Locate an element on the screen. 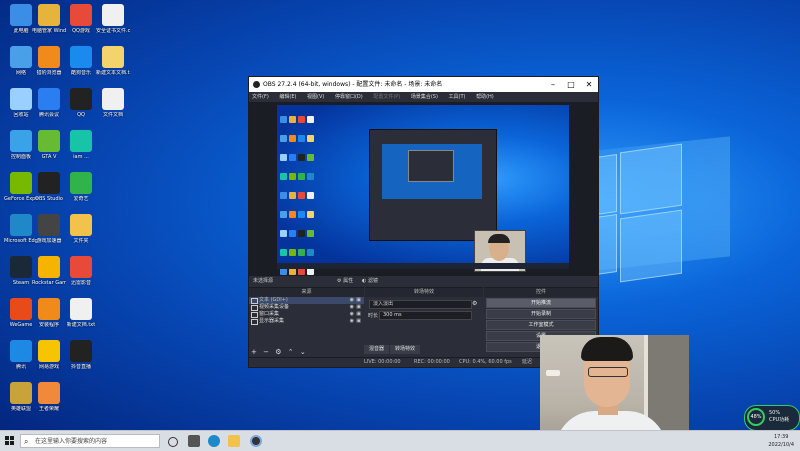 The width and height of the screenshot is (800, 451). tab-transitions: 转场特效 is located at coordinates (405, 349).